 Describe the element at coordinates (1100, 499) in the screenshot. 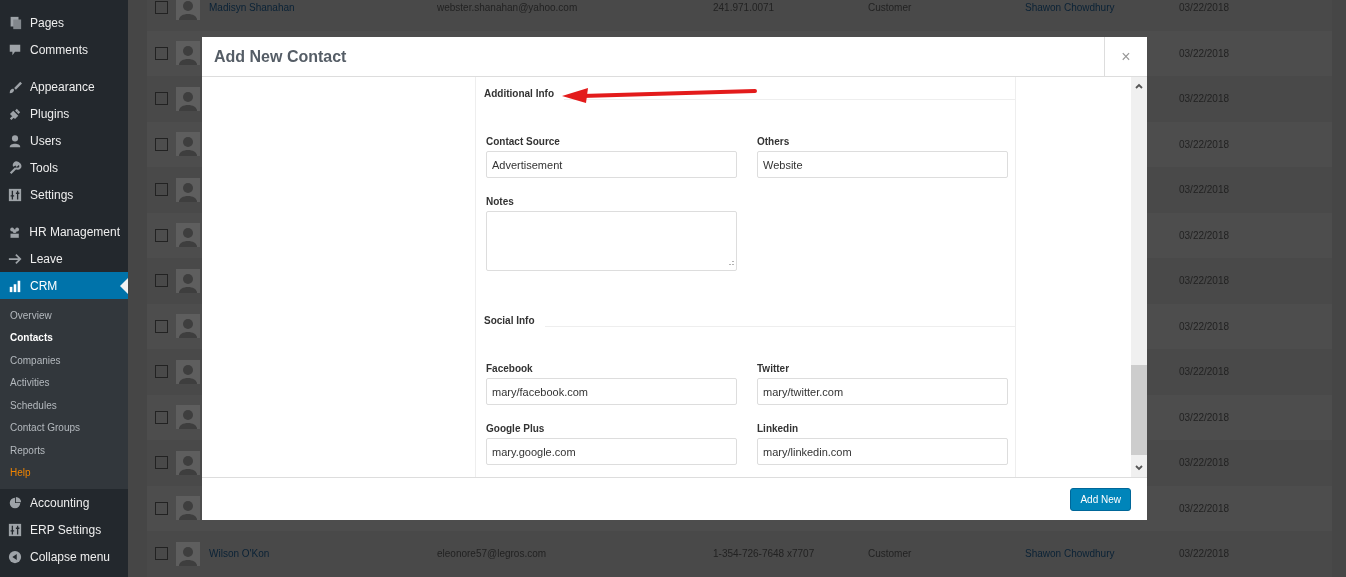

I see `add-new-button: Add New` at that location.